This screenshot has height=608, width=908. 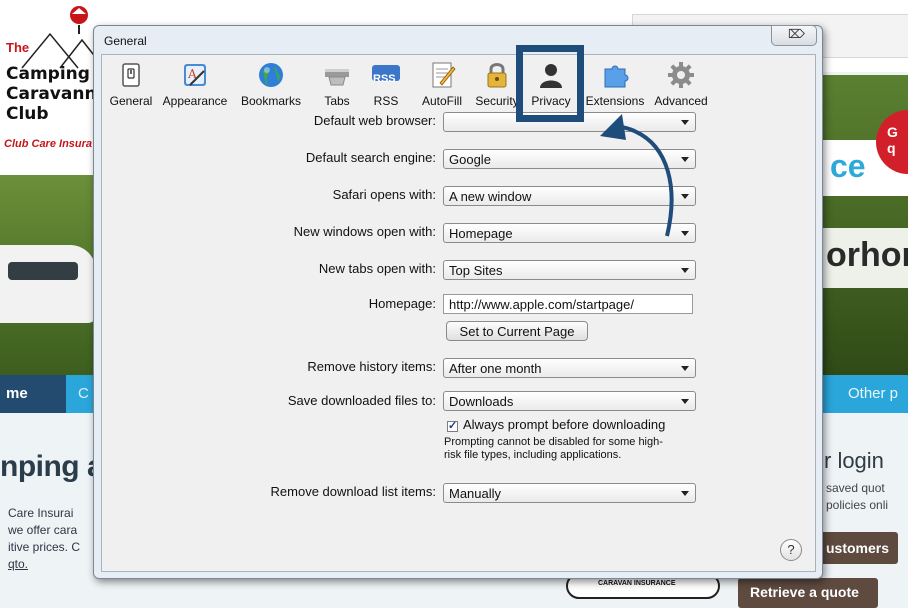 I want to click on safari-opens-label: Safari opens with:, so click(x=384, y=194).